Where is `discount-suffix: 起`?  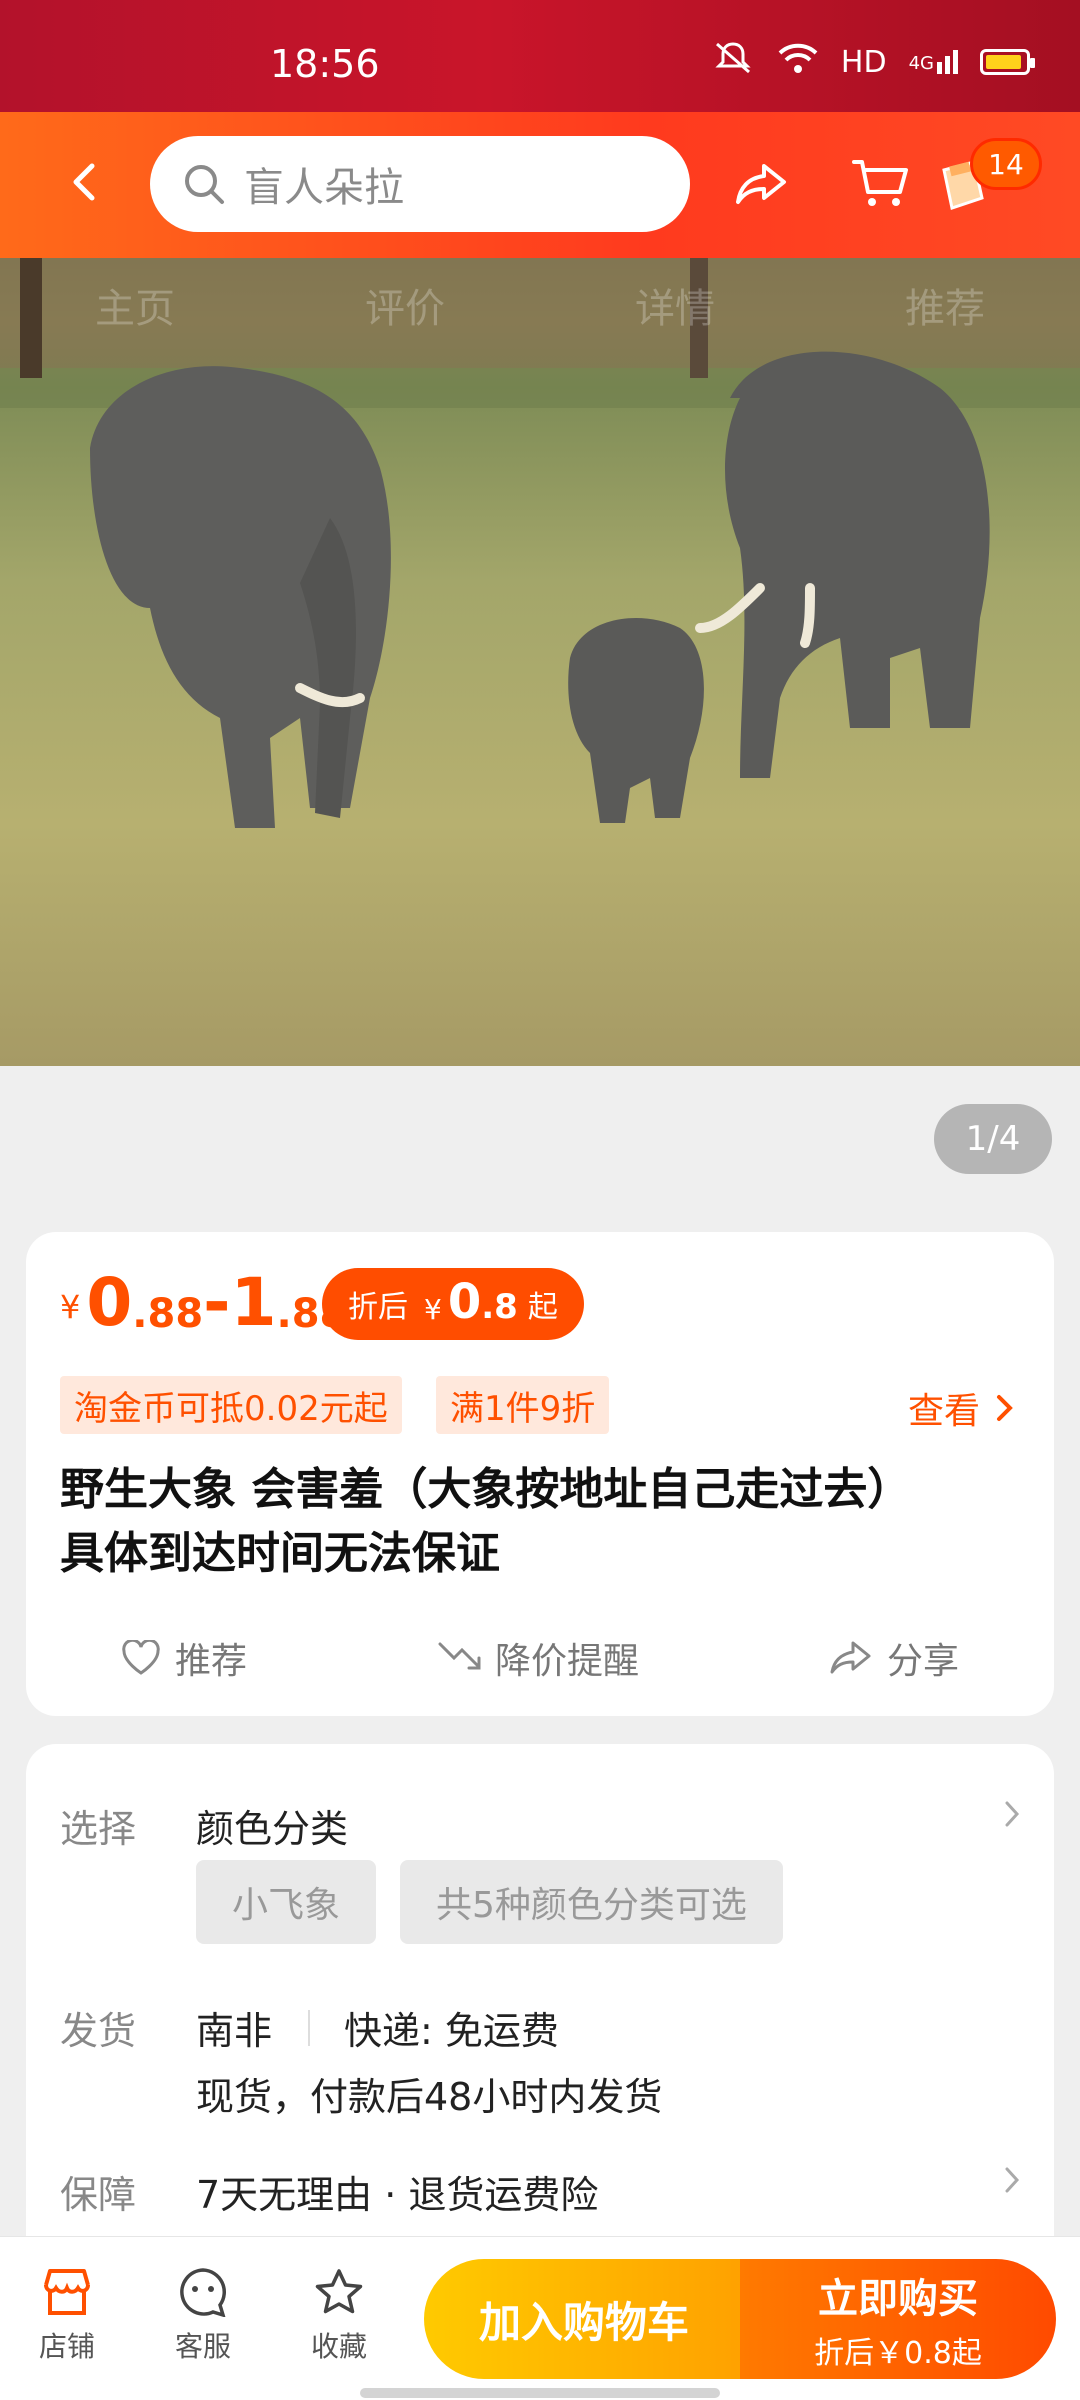
discount-suffix: 起 is located at coordinates (542, 1307).